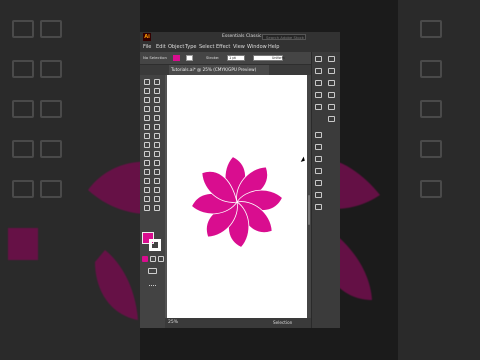  What do you see at coordinates (318, 147) in the screenshot?
I see `pathfinder-panel-icon` at bounding box center [318, 147].